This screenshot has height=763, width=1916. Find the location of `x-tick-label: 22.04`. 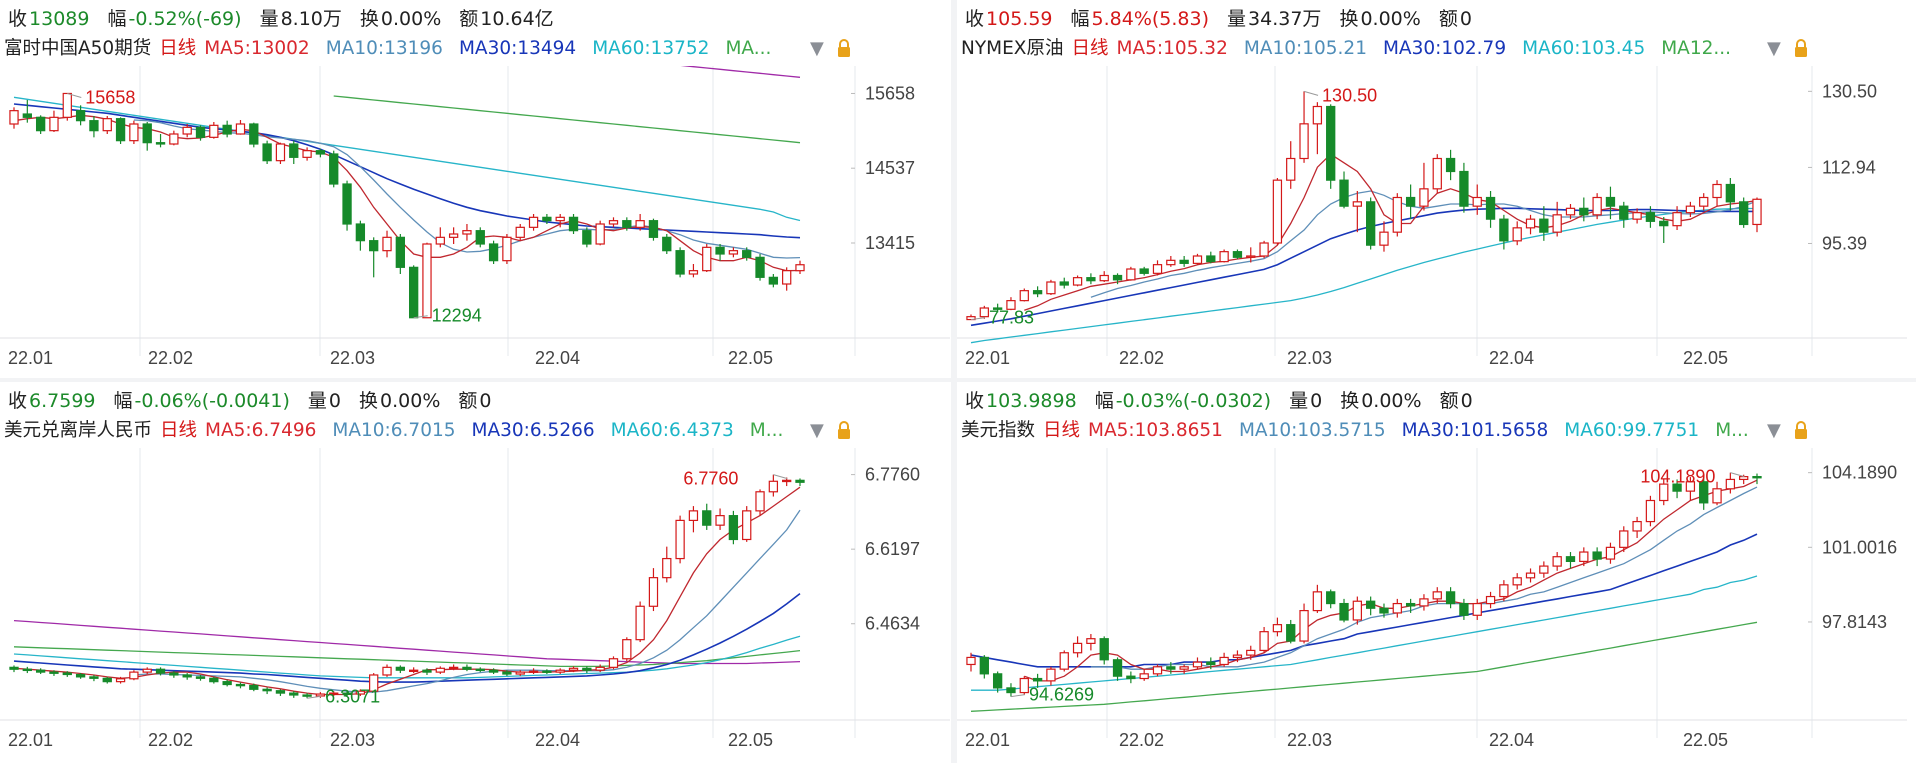

x-tick-label: 22.04 is located at coordinates (1511, 358).